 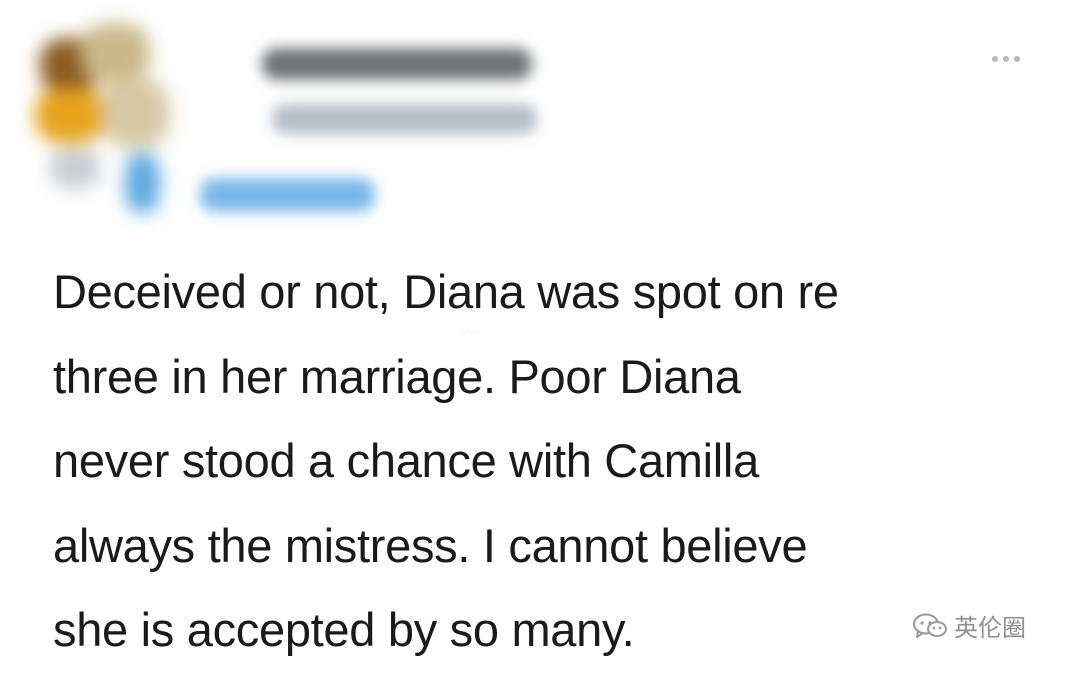 What do you see at coordinates (990, 628) in the screenshot?
I see `brand-name: 英伦圈` at bounding box center [990, 628].